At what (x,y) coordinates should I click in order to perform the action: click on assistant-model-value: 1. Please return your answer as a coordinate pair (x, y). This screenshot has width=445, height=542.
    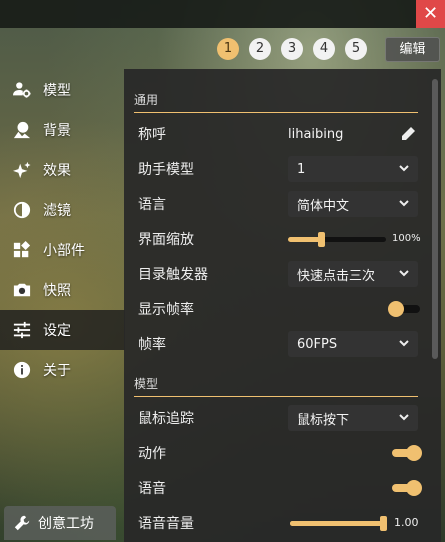
    Looking at the image, I should click on (301, 169).